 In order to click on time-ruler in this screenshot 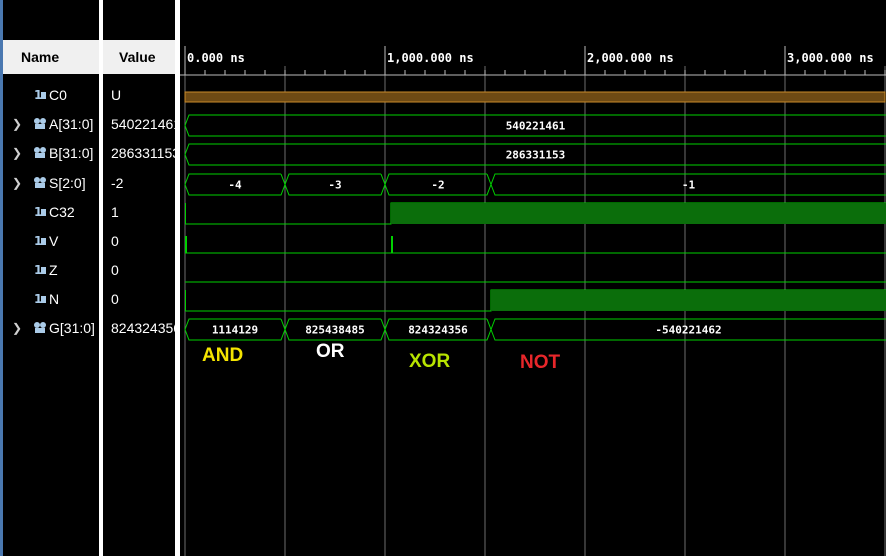, I will do `click(533, 58)`.